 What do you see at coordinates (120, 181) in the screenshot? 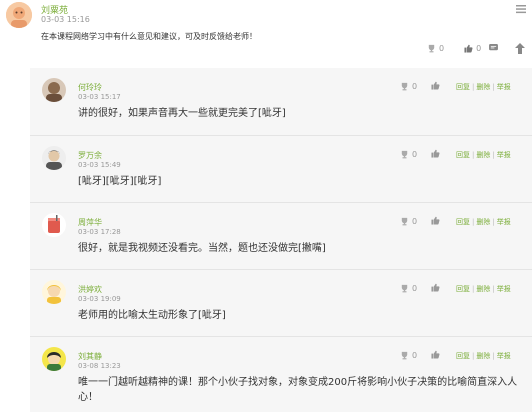
I see `reply-content: [呲牙][呲牙][呲牙]` at bounding box center [120, 181].